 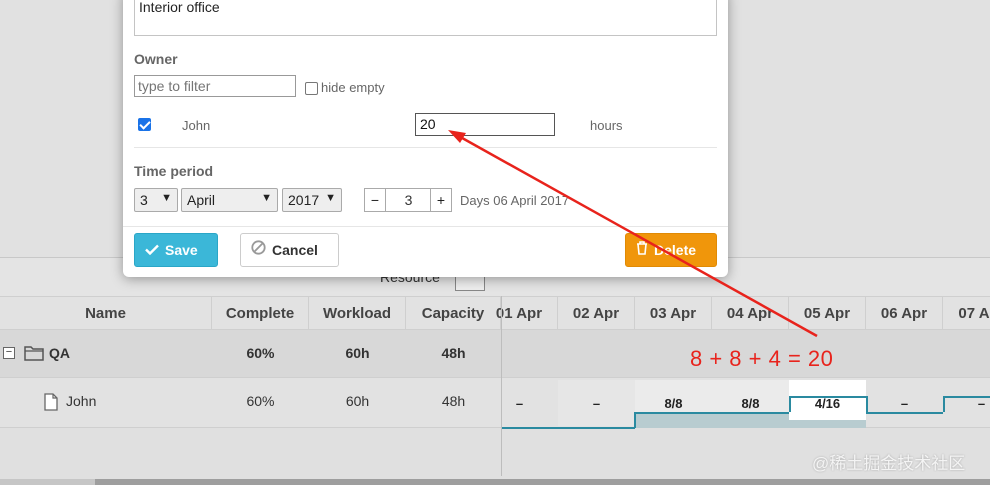 What do you see at coordinates (425, 18) in the screenshot?
I see `notes-textarea: Interior office` at bounding box center [425, 18].